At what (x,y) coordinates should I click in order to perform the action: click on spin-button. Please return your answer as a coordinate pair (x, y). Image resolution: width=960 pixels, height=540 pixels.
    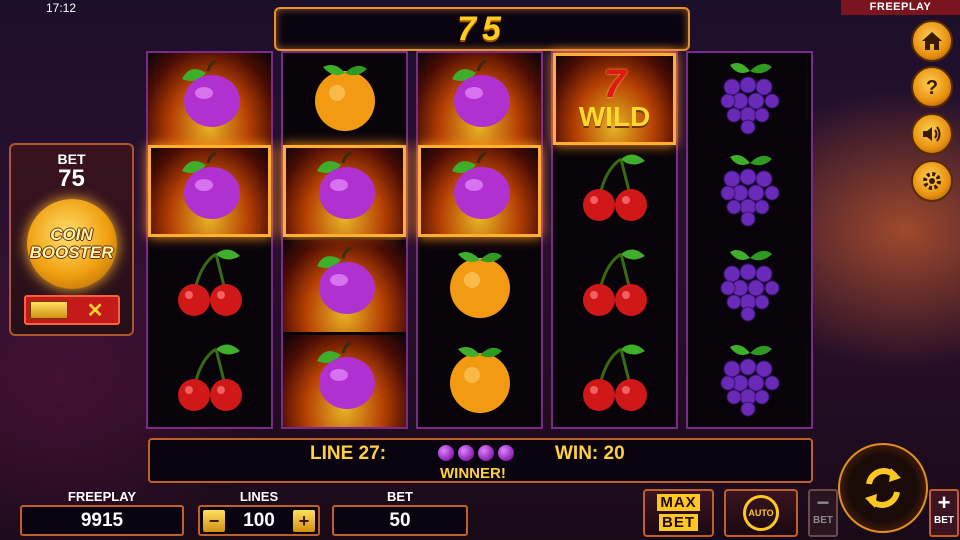
    Looking at the image, I should click on (883, 488).